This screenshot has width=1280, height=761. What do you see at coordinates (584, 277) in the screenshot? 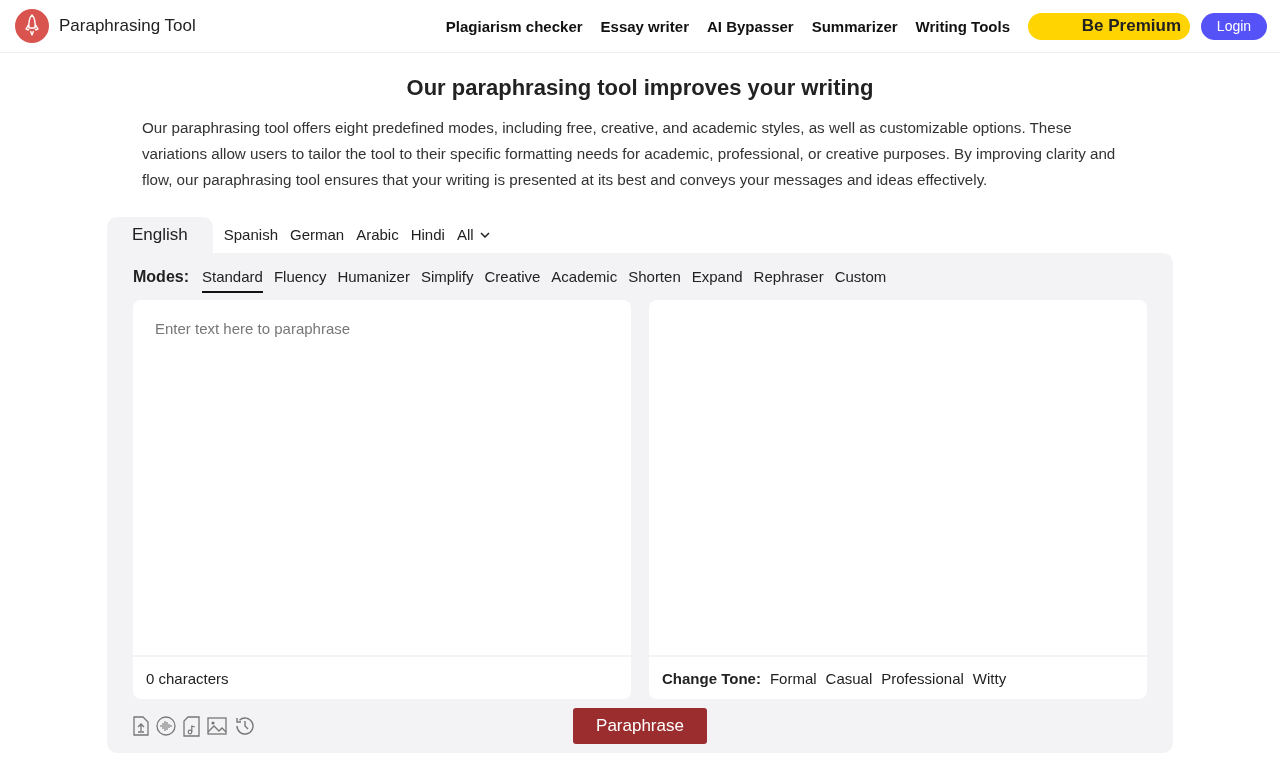
I see `mode-tab: Academic` at bounding box center [584, 277].